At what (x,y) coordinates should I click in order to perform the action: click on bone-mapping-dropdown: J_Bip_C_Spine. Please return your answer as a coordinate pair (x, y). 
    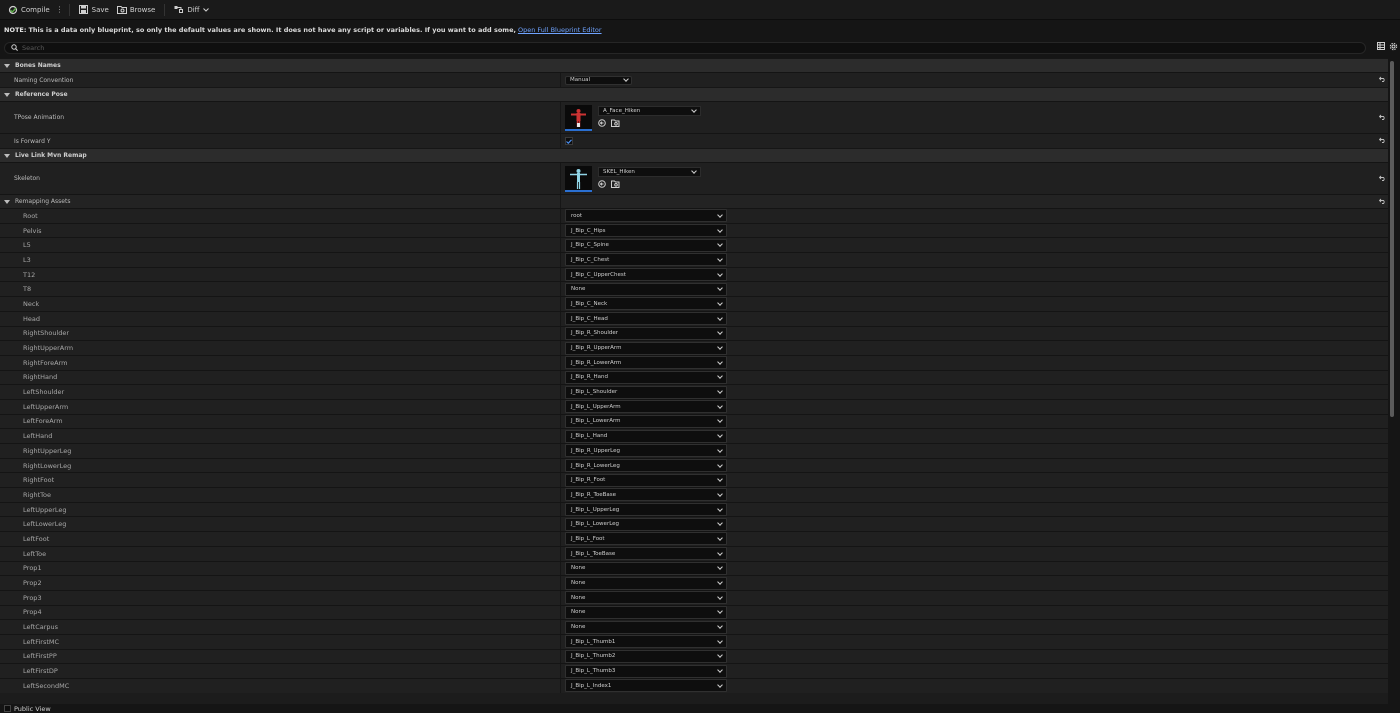
    Looking at the image, I should click on (646, 245).